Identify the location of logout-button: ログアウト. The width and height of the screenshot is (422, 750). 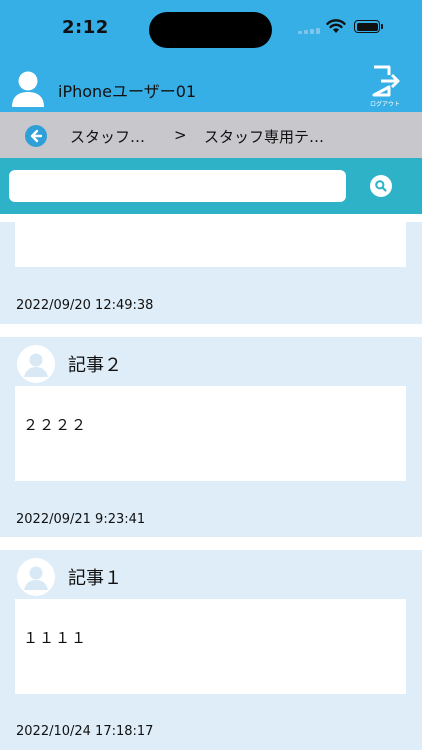
(385, 86).